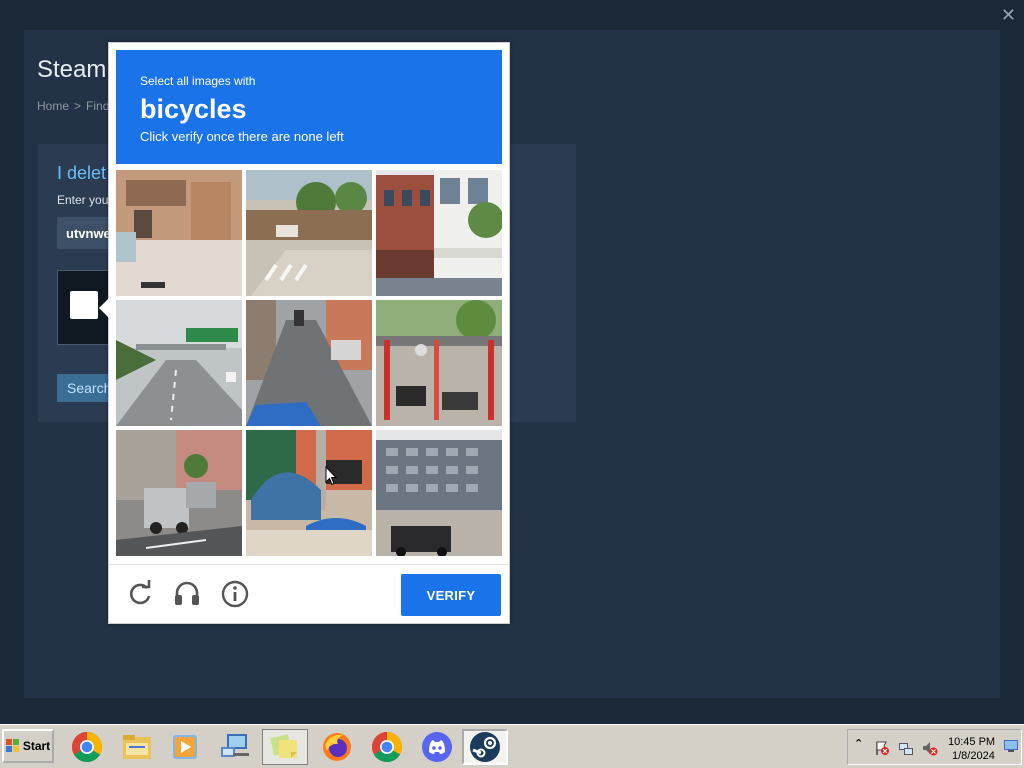 The height and width of the screenshot is (768, 1024). What do you see at coordinates (337, 747) in the screenshot?
I see `firefox-icon` at bounding box center [337, 747].